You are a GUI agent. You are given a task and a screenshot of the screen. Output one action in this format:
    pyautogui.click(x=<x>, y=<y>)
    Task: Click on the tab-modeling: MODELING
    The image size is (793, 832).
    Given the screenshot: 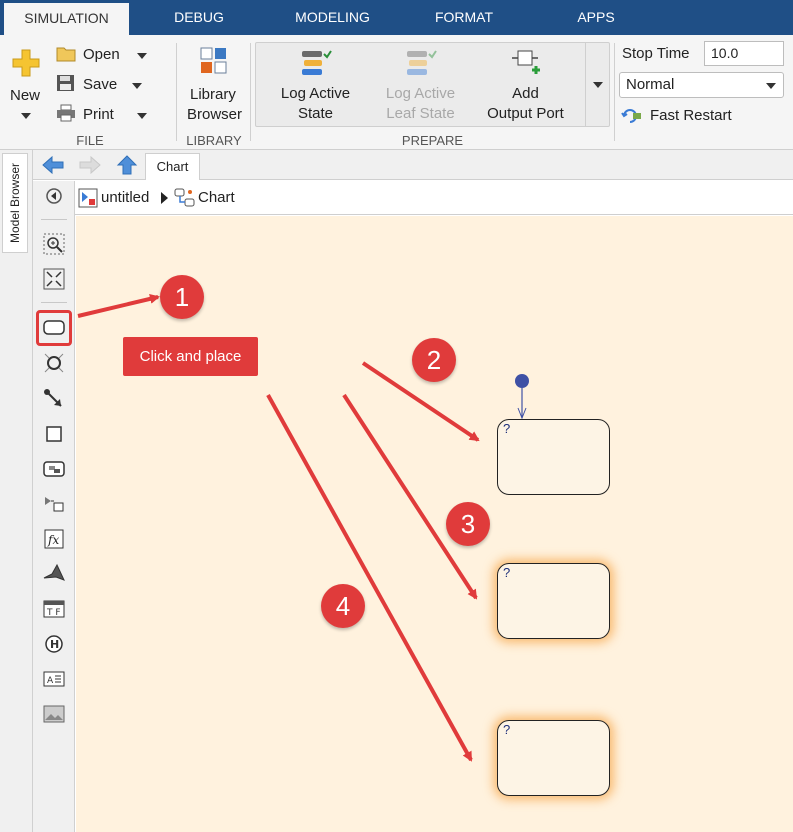 What is the action you would take?
    pyautogui.click(x=332, y=17)
    